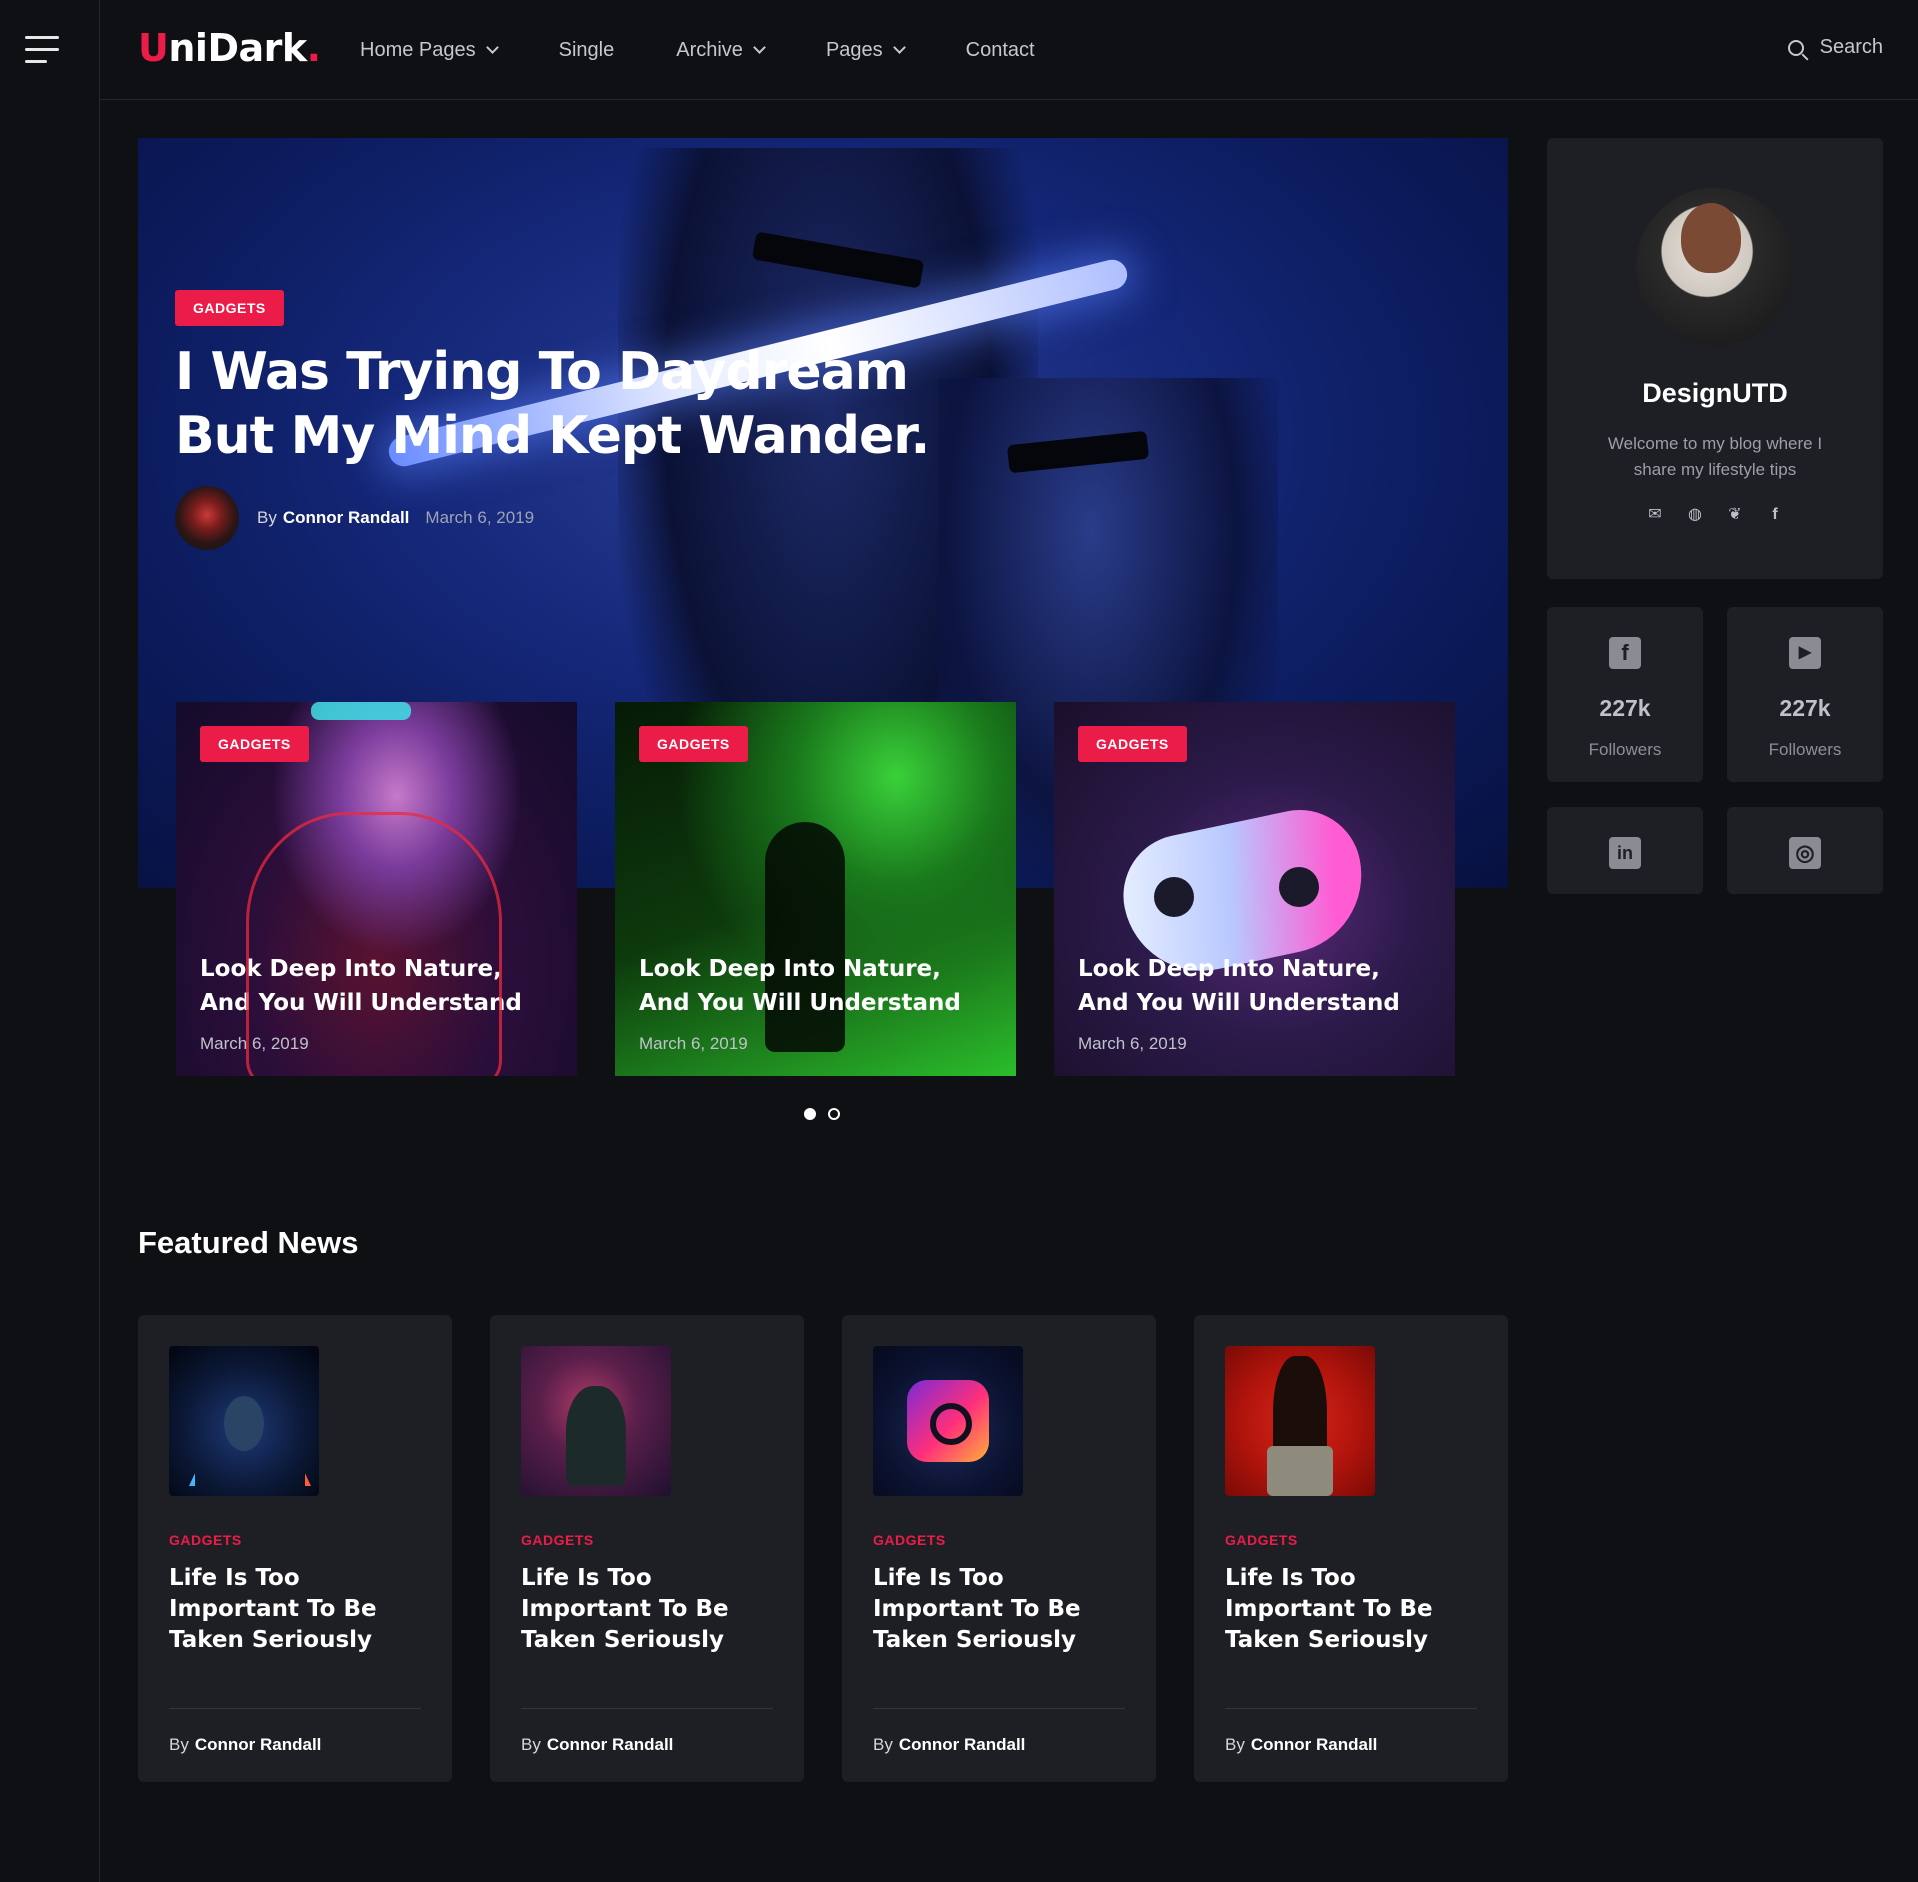  I want to click on twitter-icon: ❦, so click(1735, 515).